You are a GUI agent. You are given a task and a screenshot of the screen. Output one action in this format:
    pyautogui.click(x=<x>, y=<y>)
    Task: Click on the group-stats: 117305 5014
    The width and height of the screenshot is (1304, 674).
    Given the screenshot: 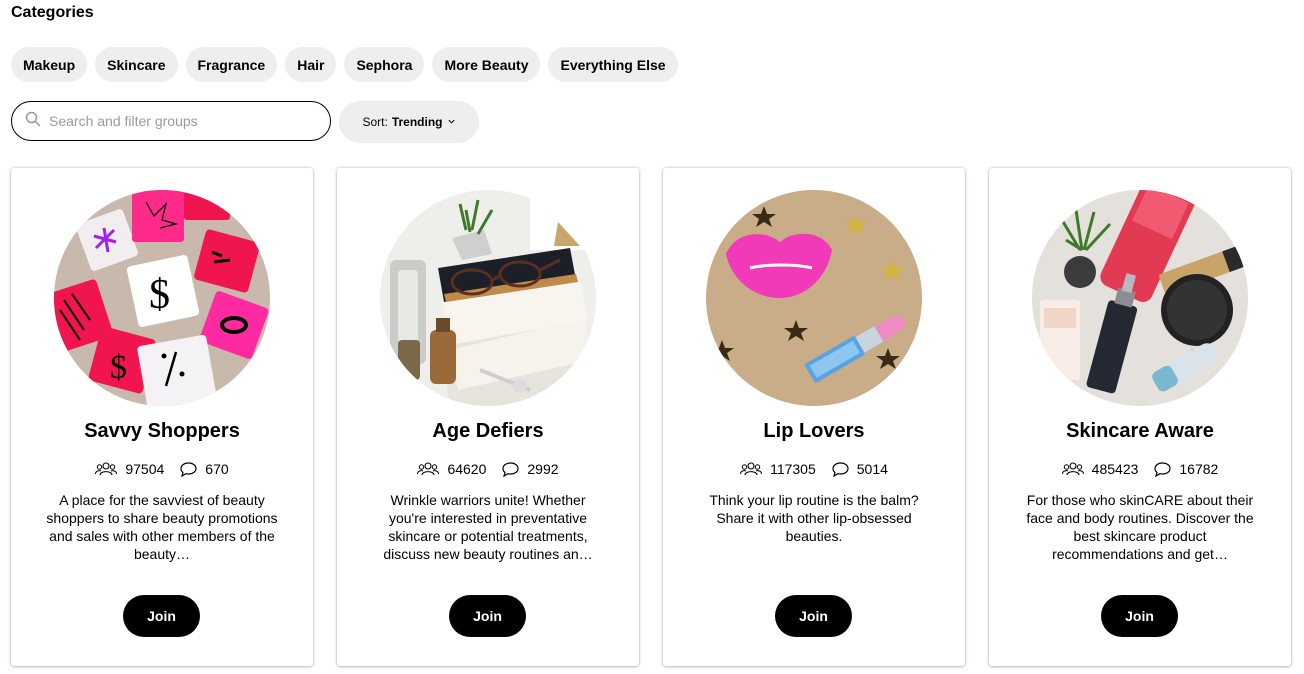 What is the action you would take?
    pyautogui.click(x=814, y=469)
    